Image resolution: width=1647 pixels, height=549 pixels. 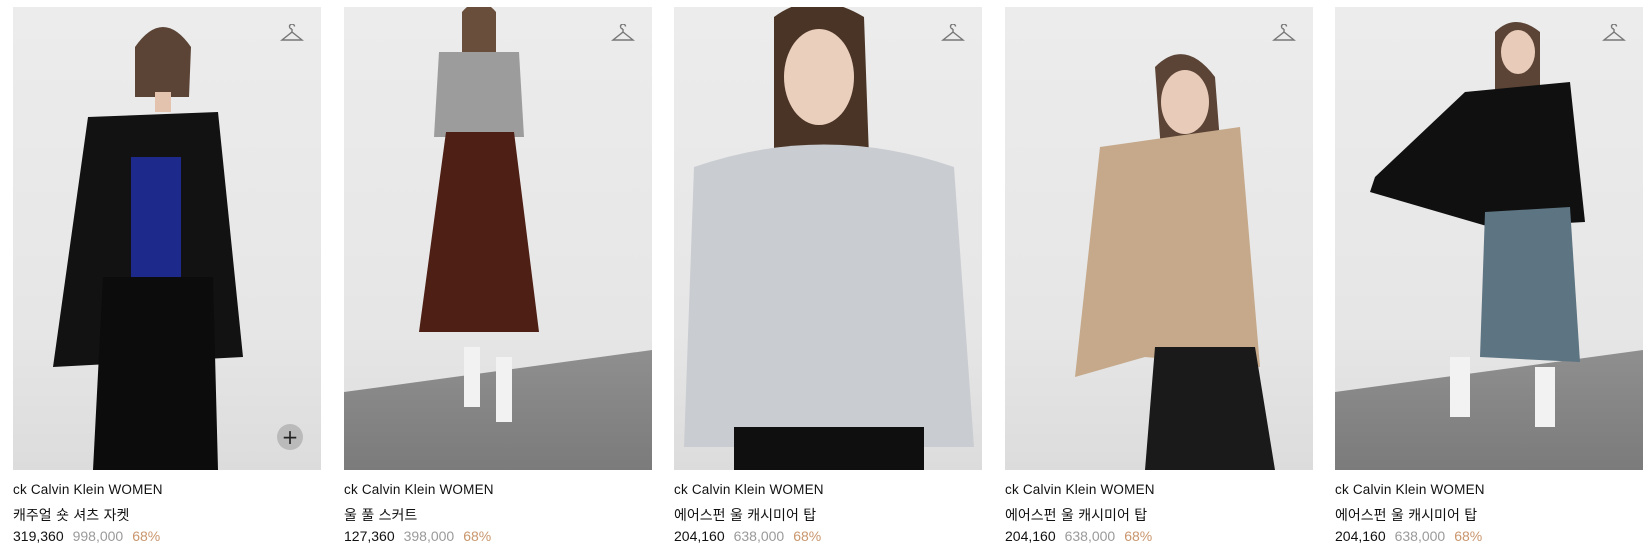 What do you see at coordinates (290, 437) in the screenshot?
I see `zoom-plus-button: +` at bounding box center [290, 437].